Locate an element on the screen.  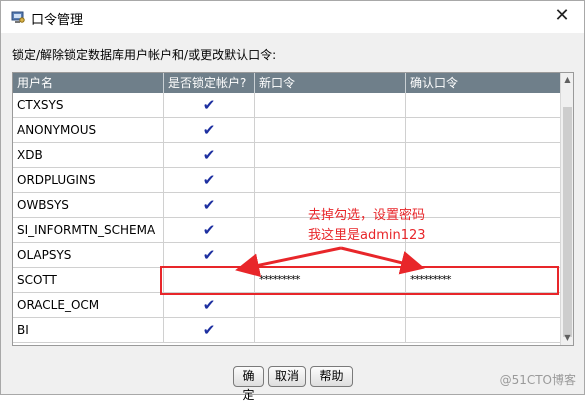
help-button: 帮助 is located at coordinates (331, 376).